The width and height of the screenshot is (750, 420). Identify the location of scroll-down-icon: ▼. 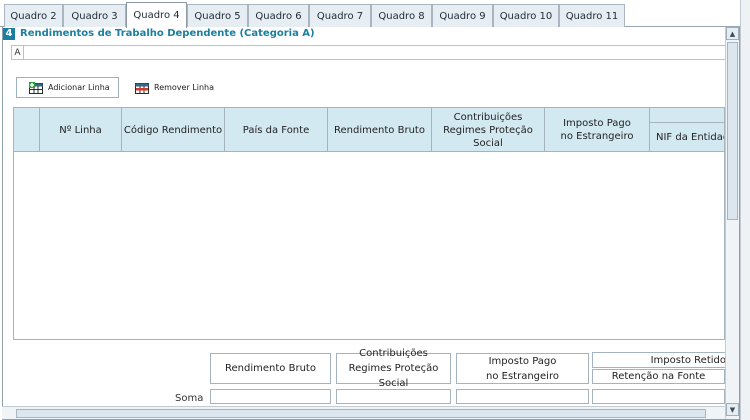
(732, 409).